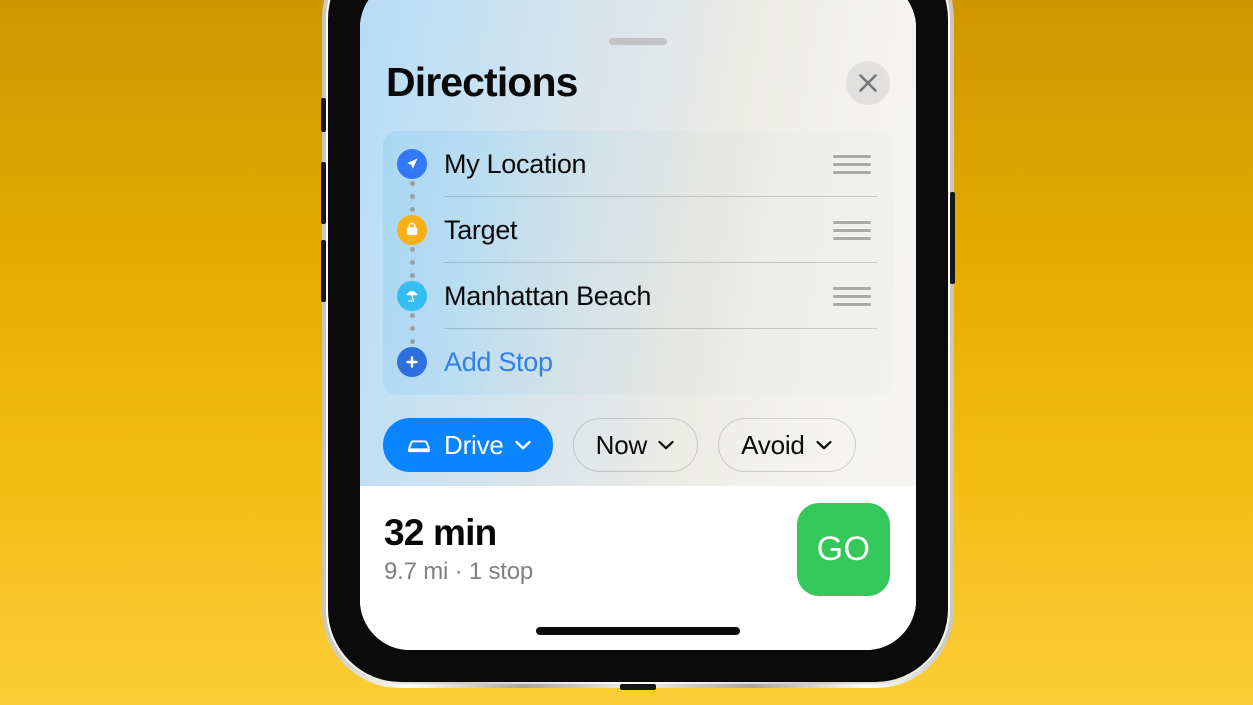 The height and width of the screenshot is (705, 1253). Describe the element at coordinates (419, 445) in the screenshot. I see `car-icon` at that location.